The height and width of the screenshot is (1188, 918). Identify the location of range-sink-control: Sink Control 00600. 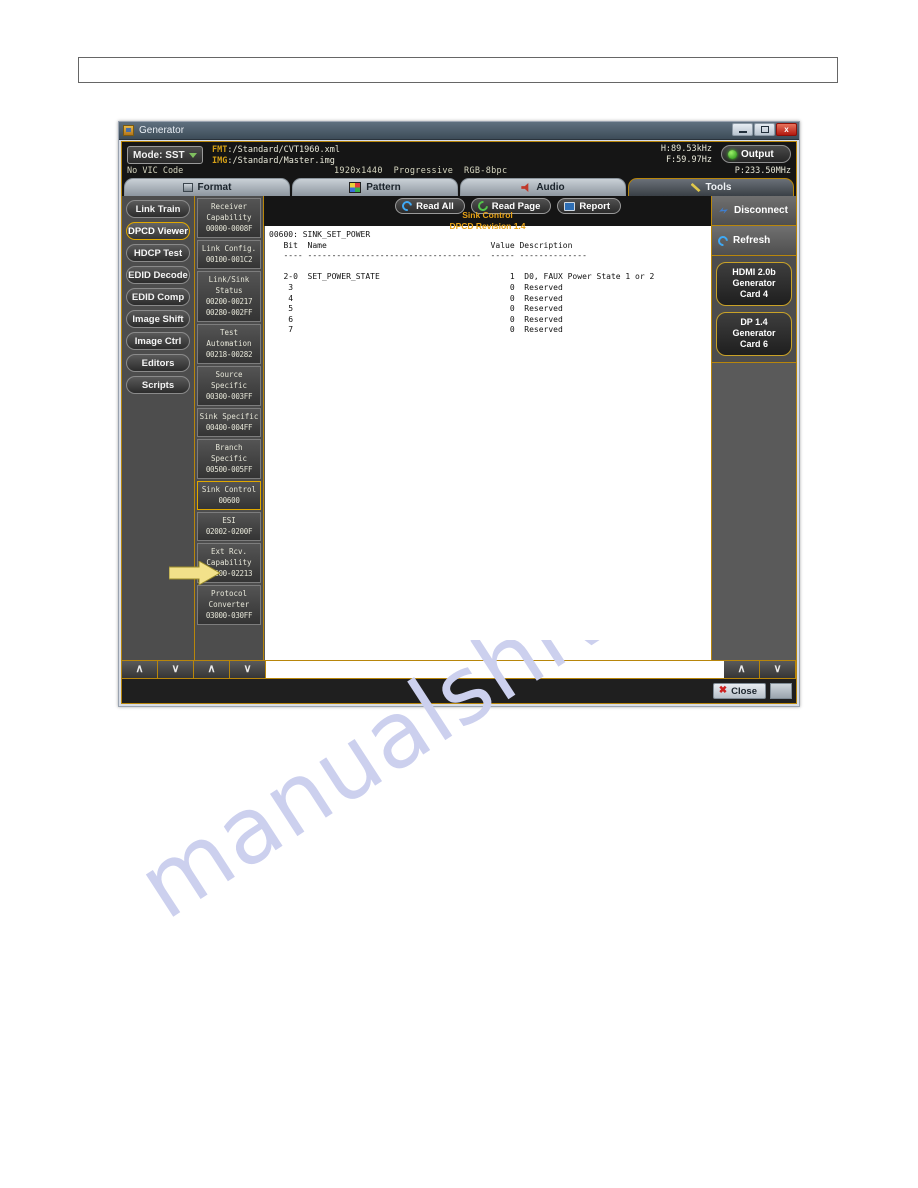
(229, 495).